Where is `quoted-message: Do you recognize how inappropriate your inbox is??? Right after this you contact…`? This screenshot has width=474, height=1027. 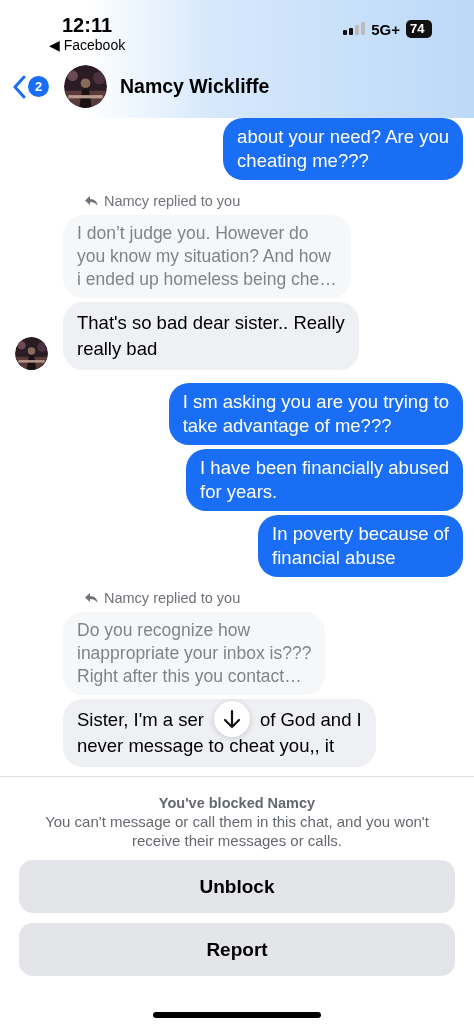 quoted-message: Do you recognize how inappropriate your inbox is??? Right after this you contact… is located at coordinates (194, 653).